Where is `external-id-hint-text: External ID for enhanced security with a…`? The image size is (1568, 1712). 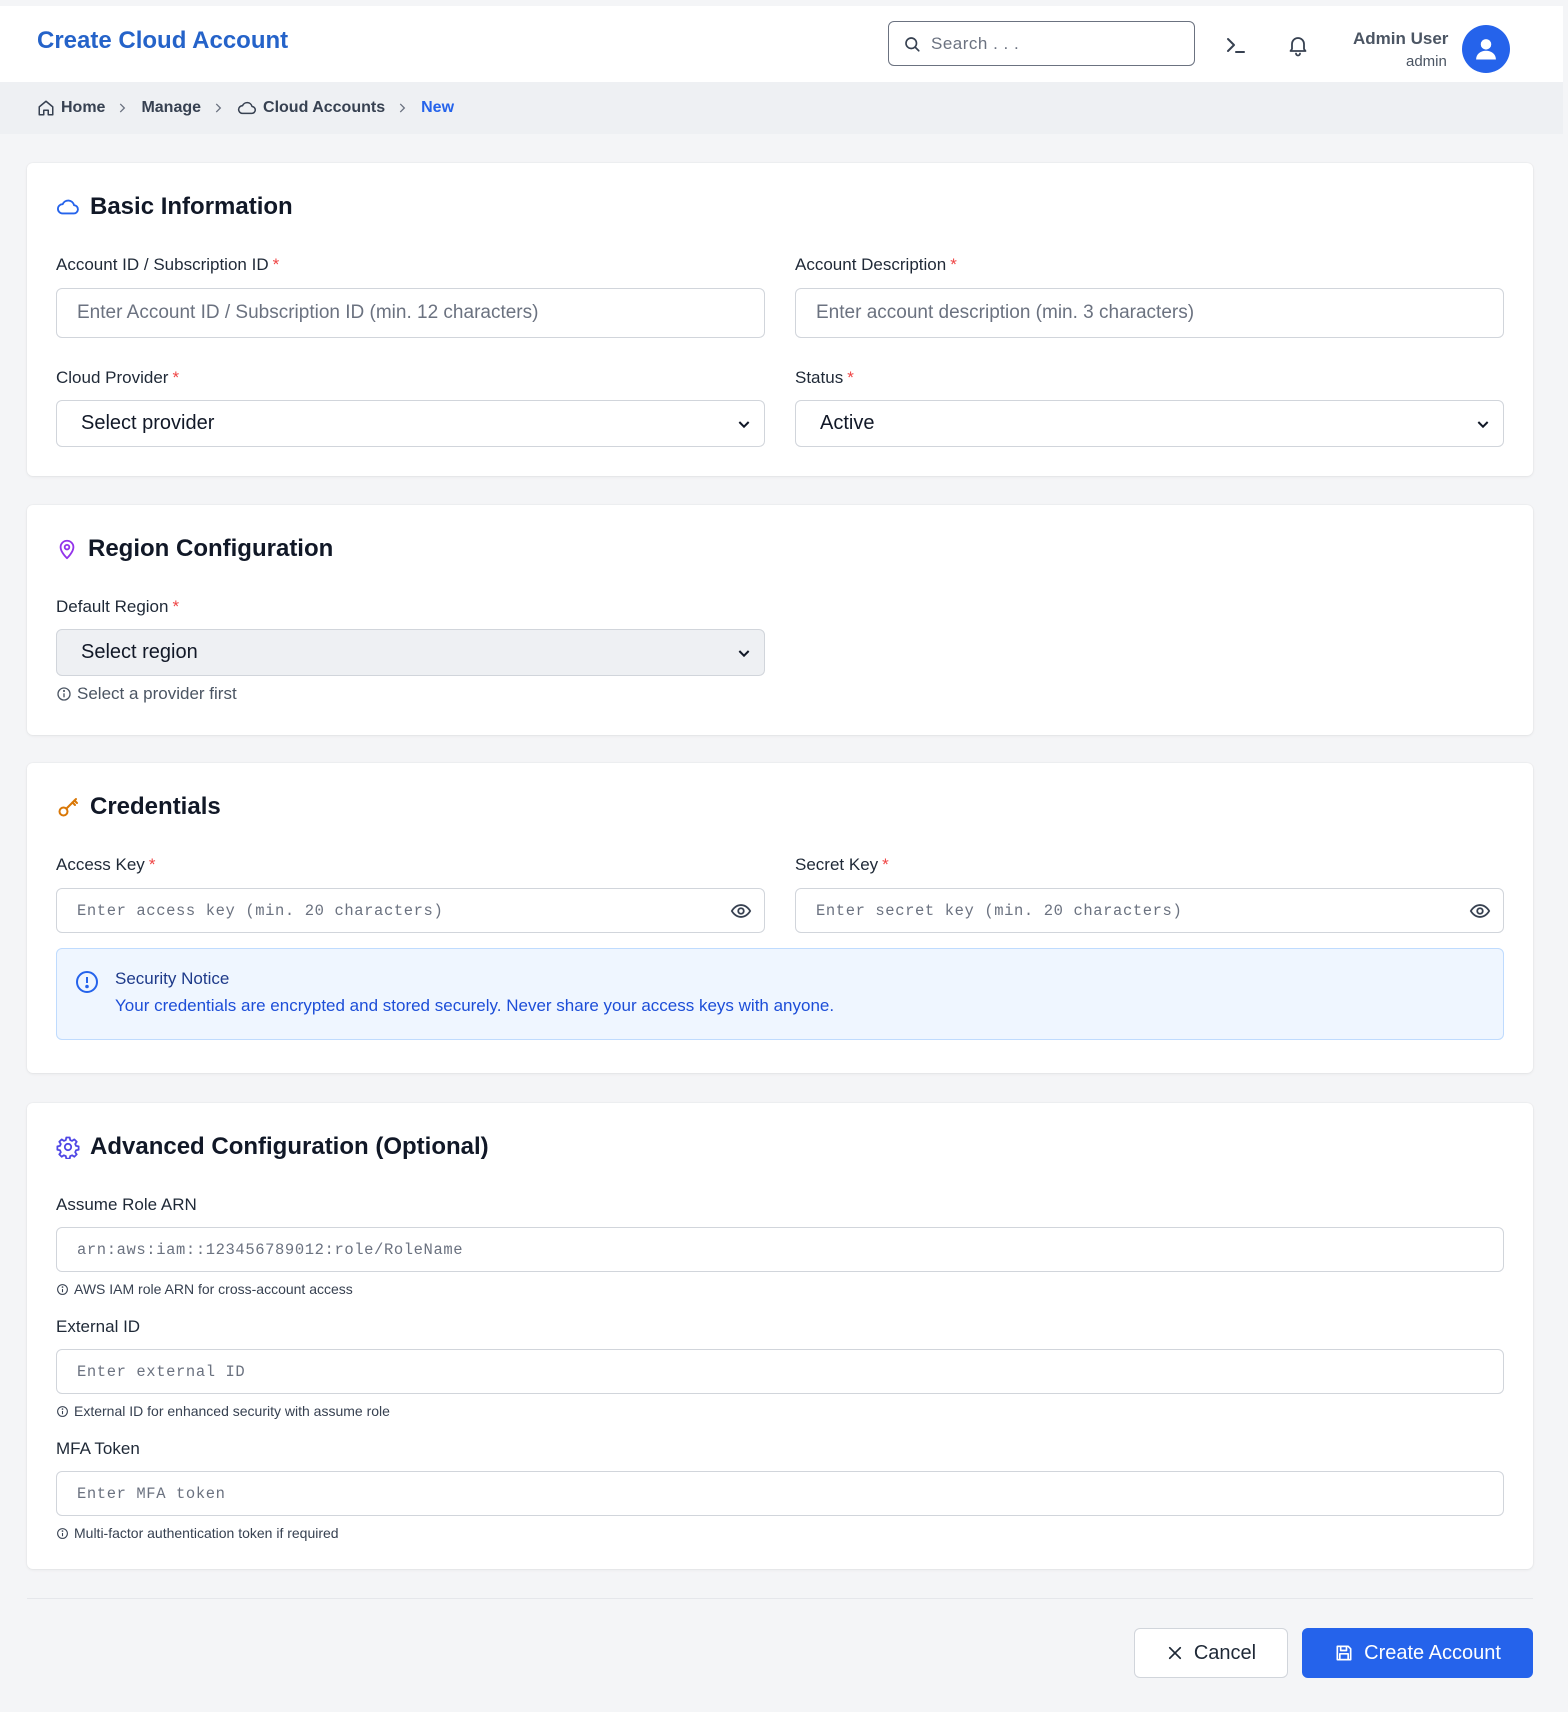
external-id-hint-text: External ID for enhanced security with a… is located at coordinates (232, 1411).